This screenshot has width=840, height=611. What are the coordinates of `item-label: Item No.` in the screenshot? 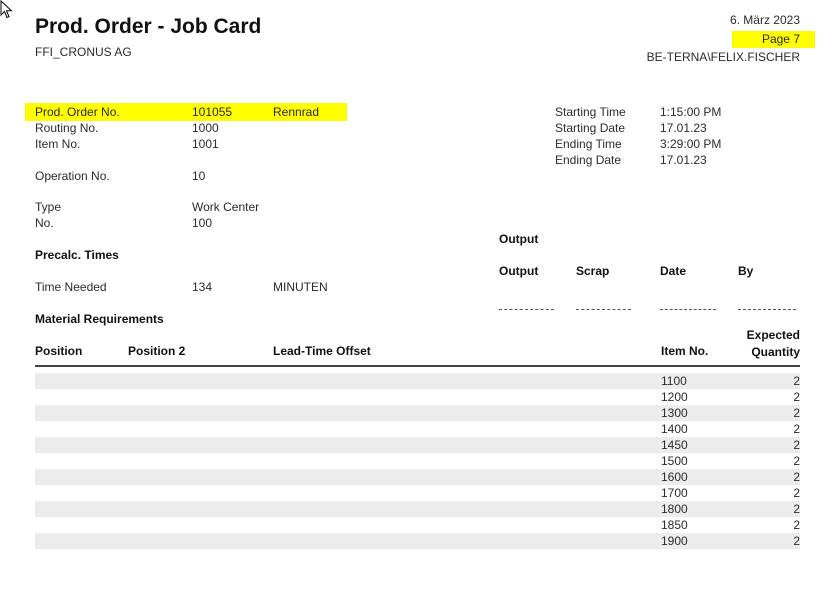 It's located at (58, 144).